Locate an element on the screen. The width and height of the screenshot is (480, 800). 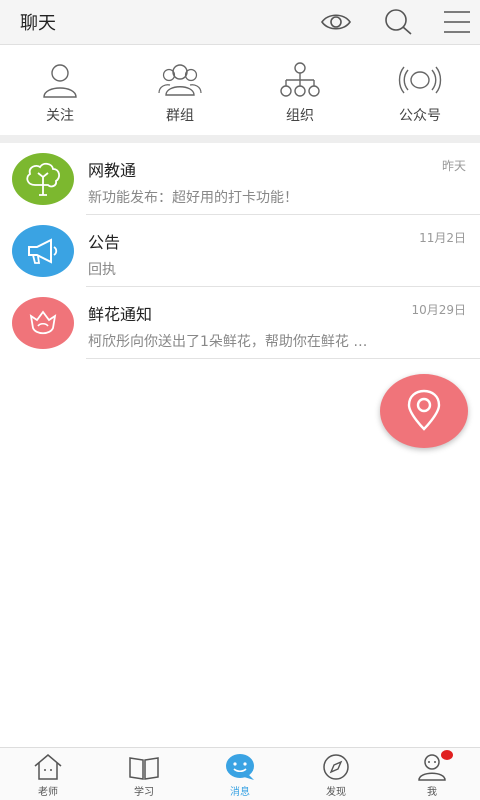
menu-icon is located at coordinates (456, 22).